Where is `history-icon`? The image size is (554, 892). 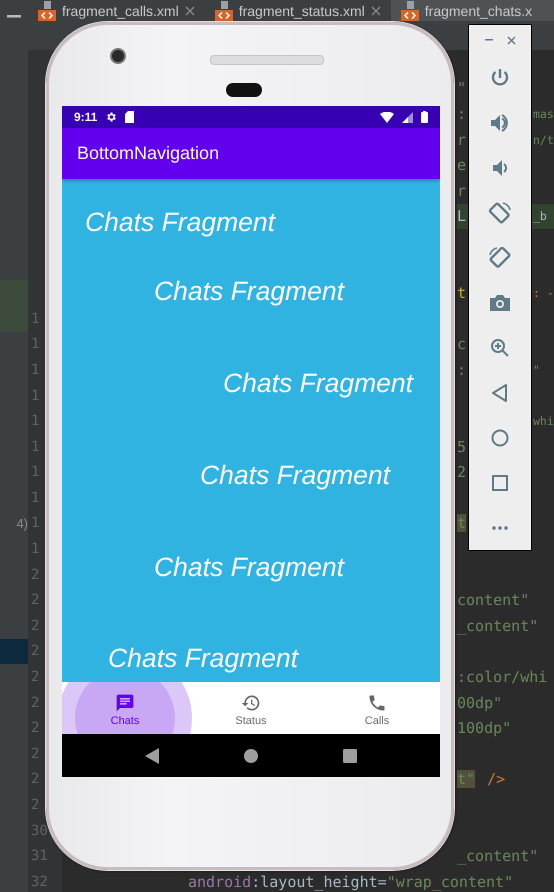 history-icon is located at coordinates (251, 703).